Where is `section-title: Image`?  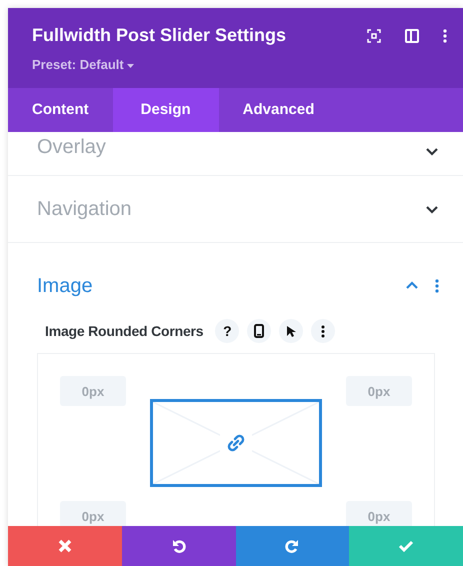 section-title: Image is located at coordinates (65, 286).